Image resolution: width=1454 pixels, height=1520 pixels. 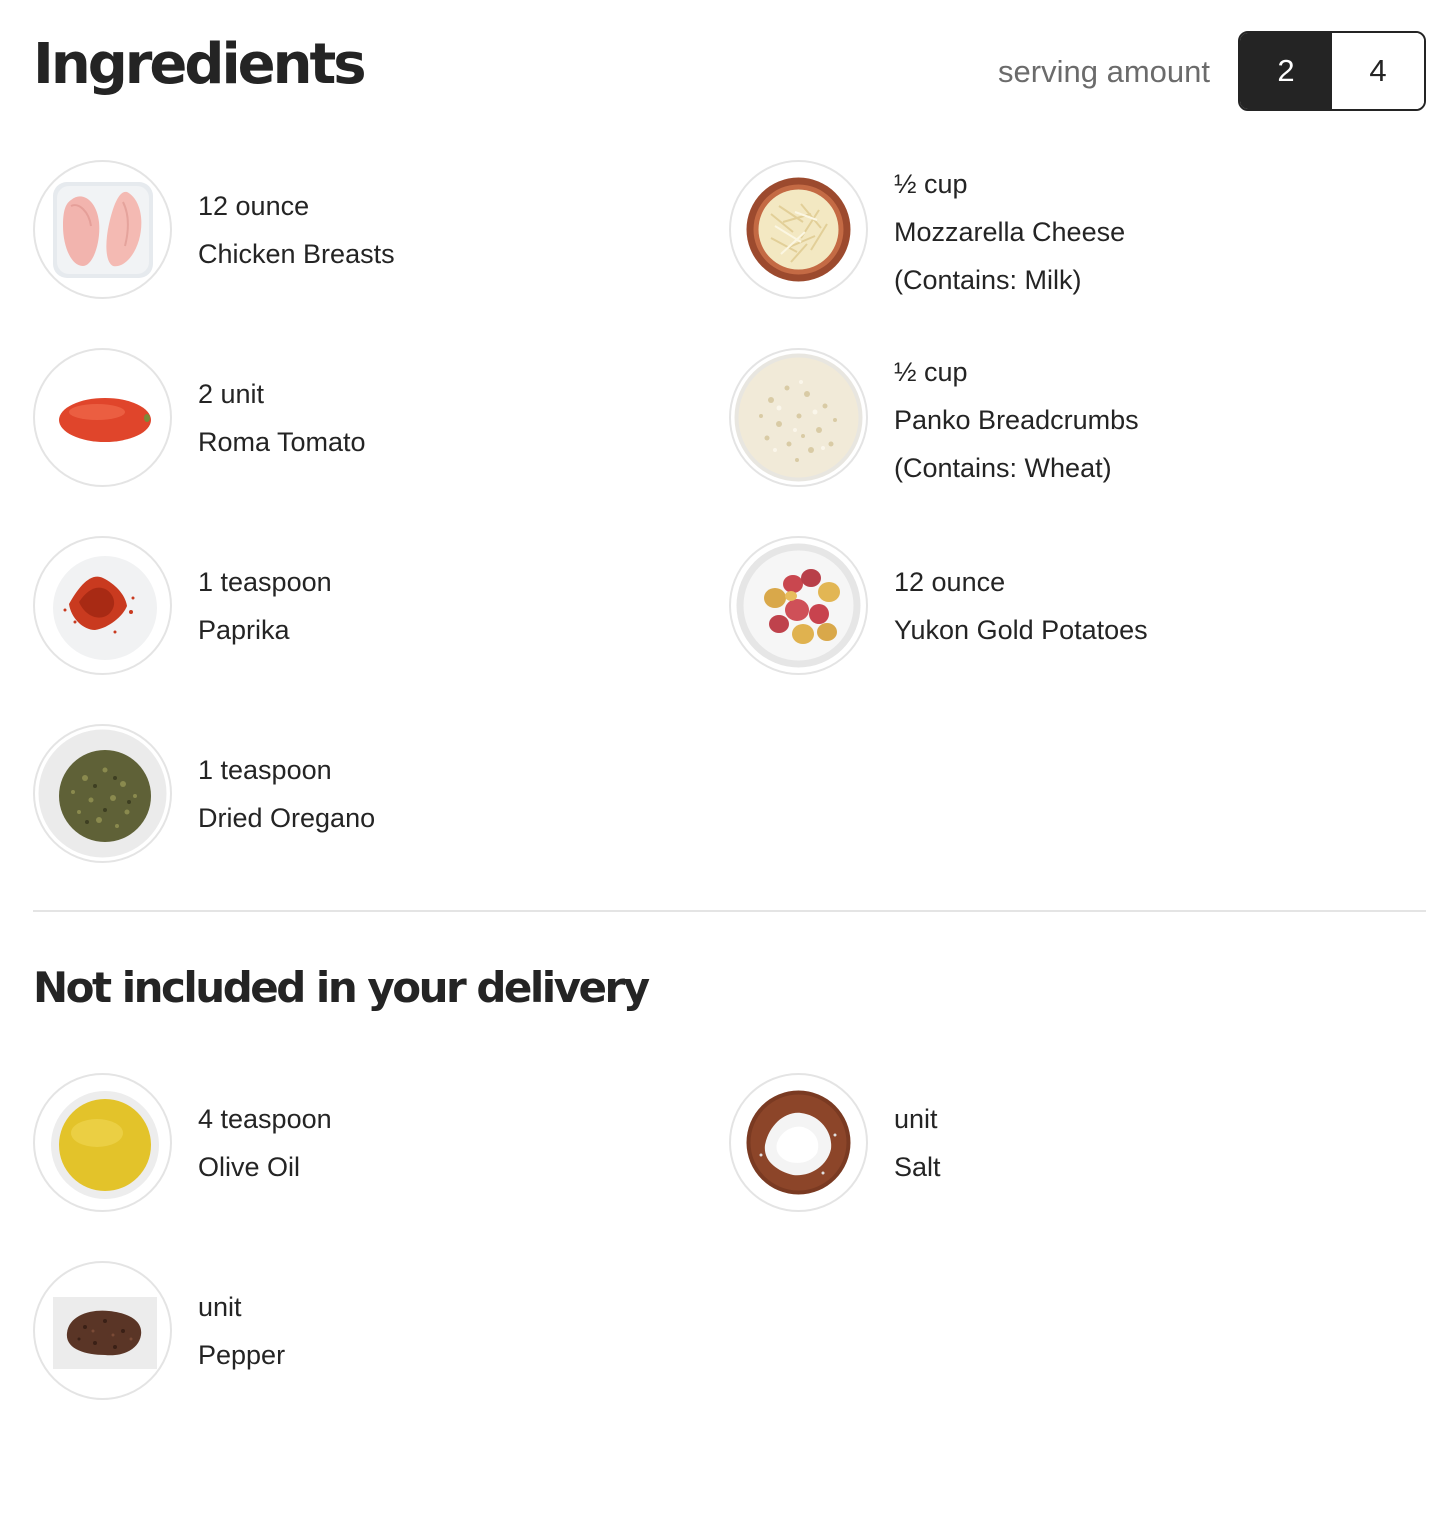 What do you see at coordinates (381, 605) in the screenshot?
I see `ingredient-paprika: 1 teaspoon Paprika` at bounding box center [381, 605].